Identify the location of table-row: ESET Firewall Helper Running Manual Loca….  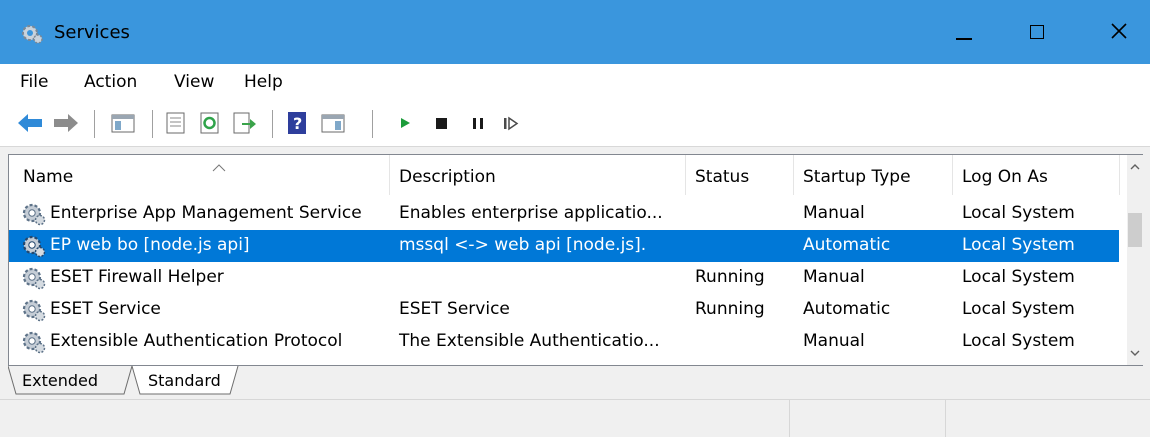
(564, 278).